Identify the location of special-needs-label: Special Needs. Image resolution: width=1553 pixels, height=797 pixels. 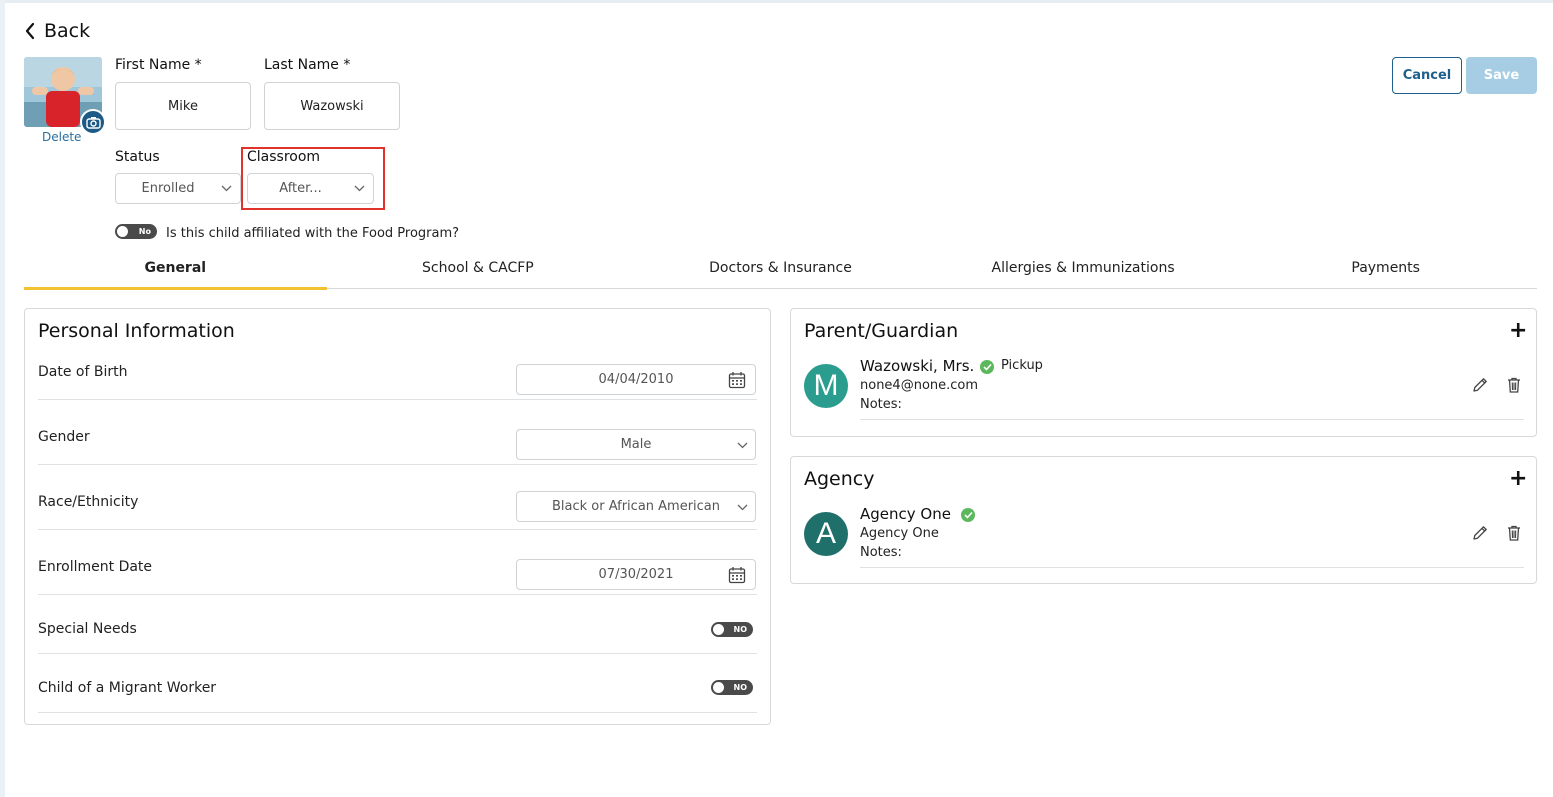
(87, 629).